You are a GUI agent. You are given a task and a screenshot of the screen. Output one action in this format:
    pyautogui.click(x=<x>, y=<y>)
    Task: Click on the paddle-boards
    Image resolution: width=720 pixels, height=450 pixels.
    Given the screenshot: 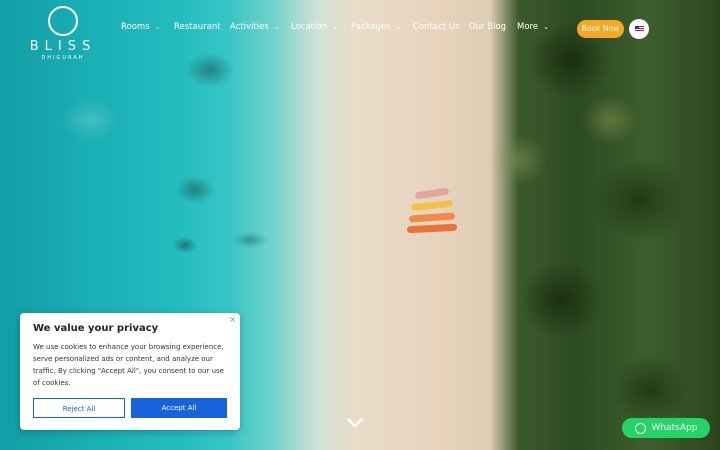 What is the action you would take?
    pyautogui.click(x=432, y=213)
    